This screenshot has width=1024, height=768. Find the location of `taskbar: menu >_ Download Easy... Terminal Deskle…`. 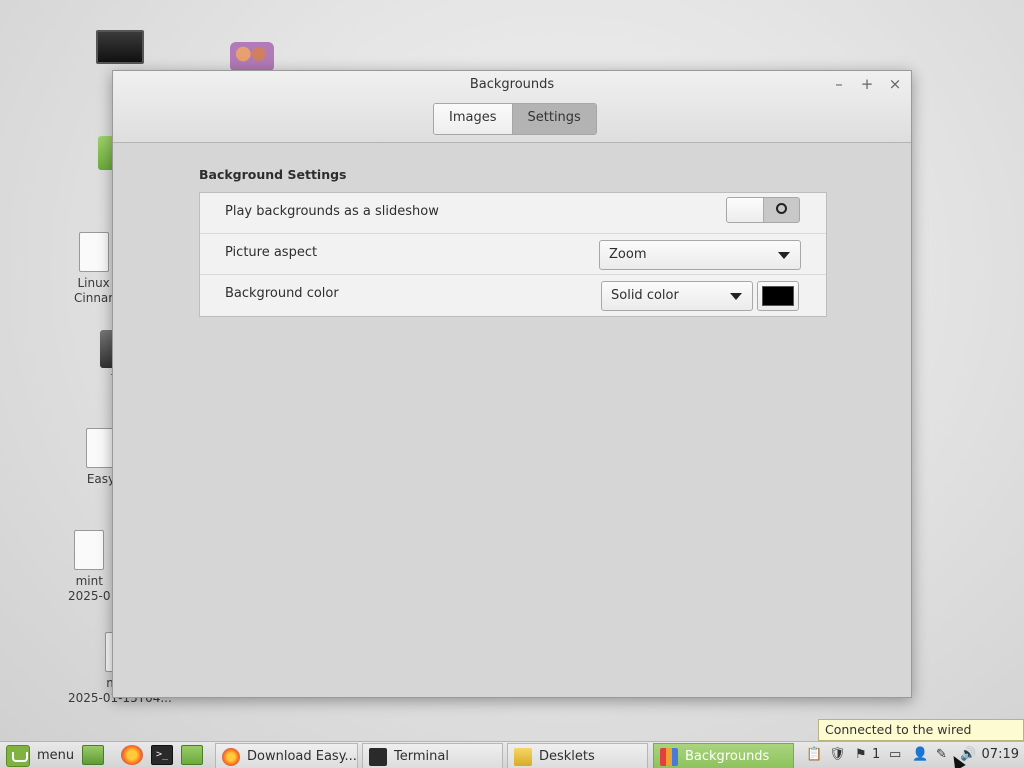

taskbar: menu >_ Download Easy... Terminal Deskle… is located at coordinates (512, 754).